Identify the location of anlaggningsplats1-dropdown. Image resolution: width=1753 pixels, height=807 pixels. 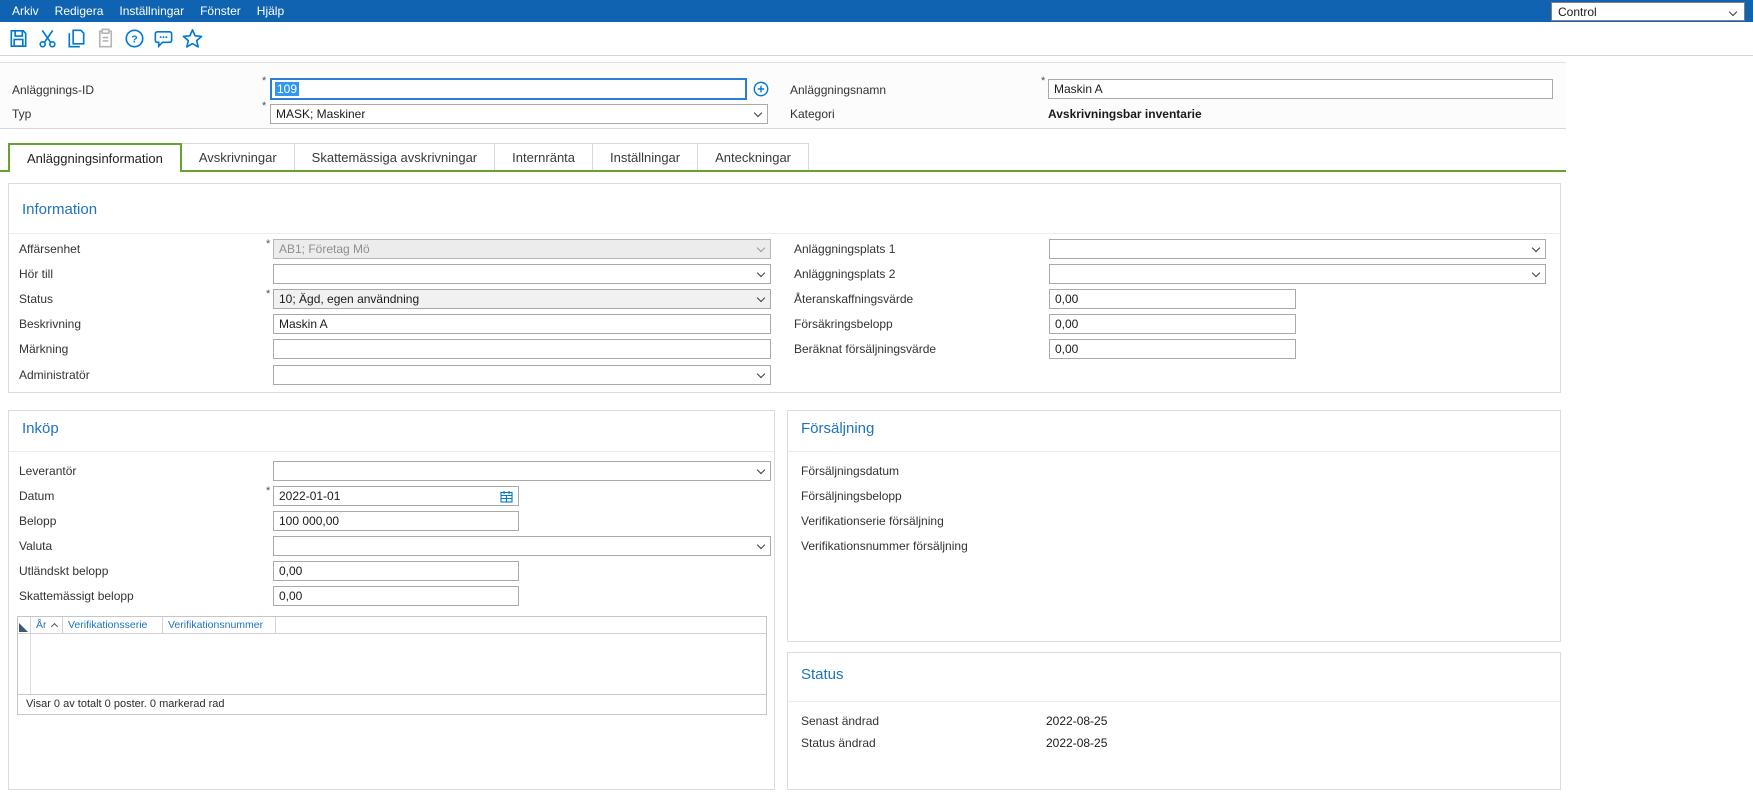
(1297, 249).